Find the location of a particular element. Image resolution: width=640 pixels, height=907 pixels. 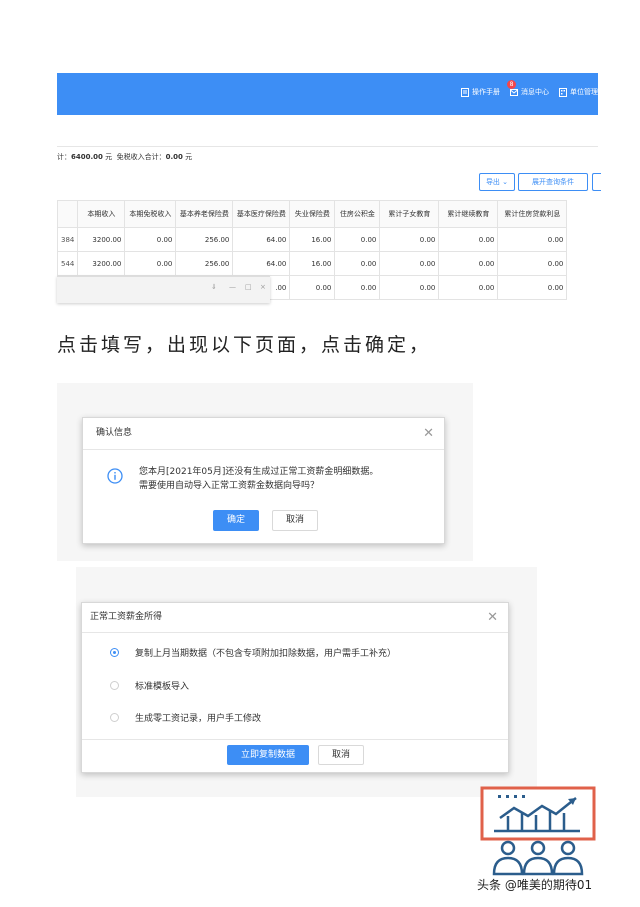

export-button: 导出 ⌄ is located at coordinates (497, 182).